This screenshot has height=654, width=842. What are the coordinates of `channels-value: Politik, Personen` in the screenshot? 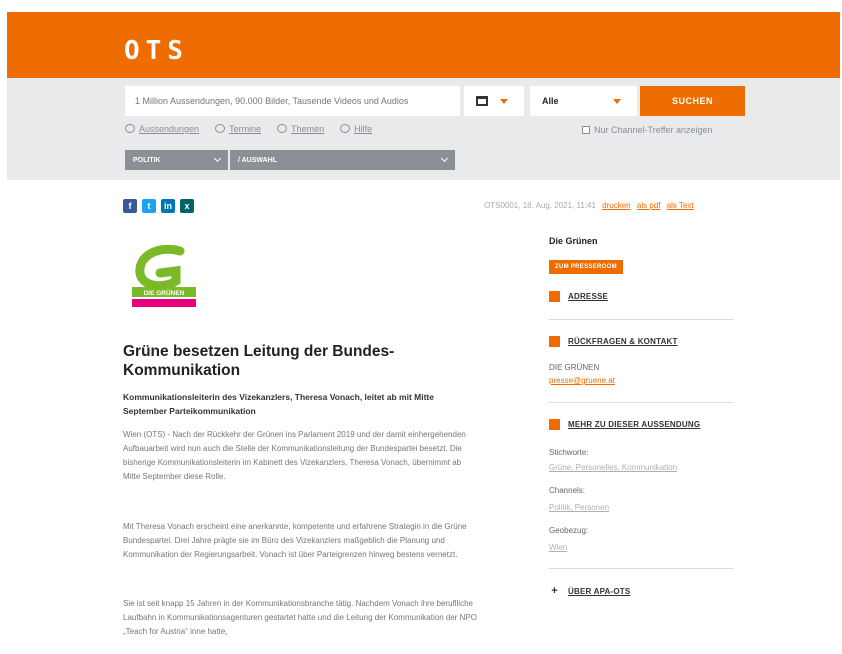 It's located at (641, 507).